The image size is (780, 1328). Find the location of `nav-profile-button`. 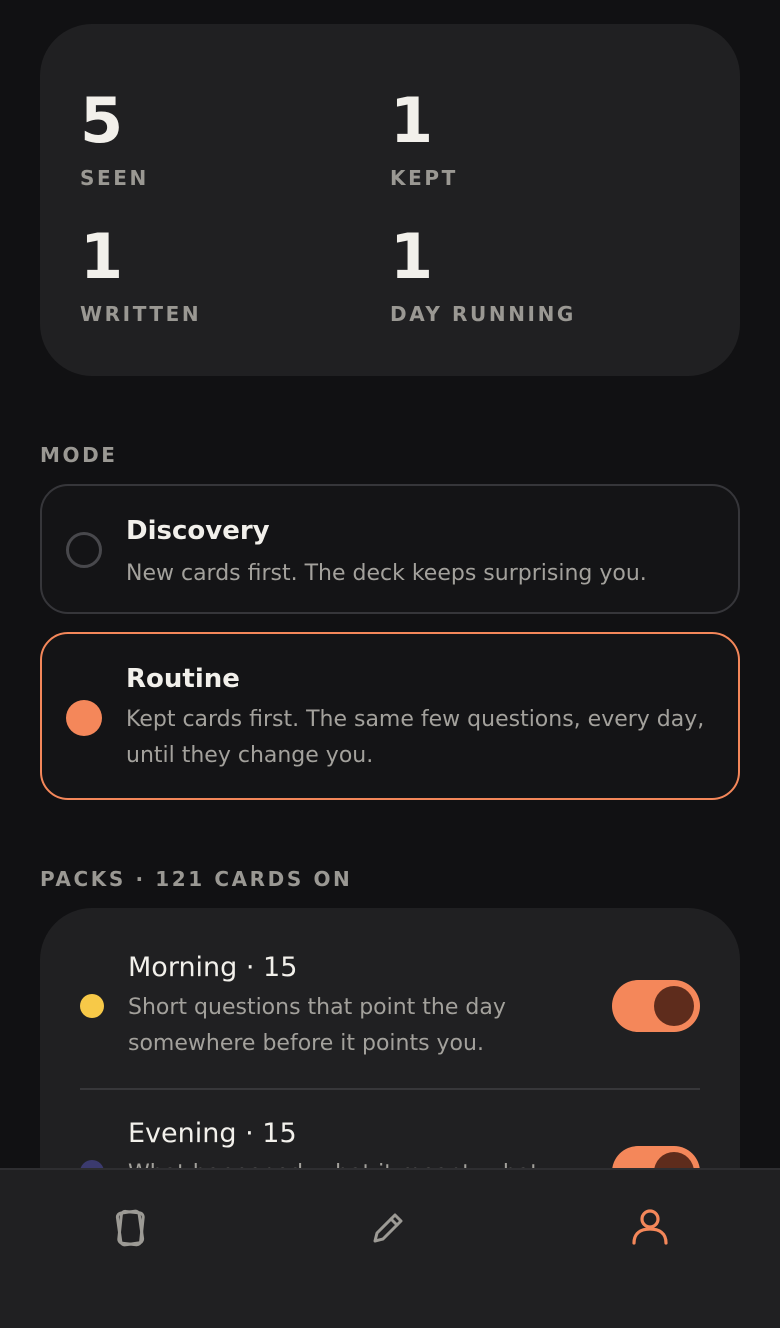

nav-profile-button is located at coordinates (650, 1228).